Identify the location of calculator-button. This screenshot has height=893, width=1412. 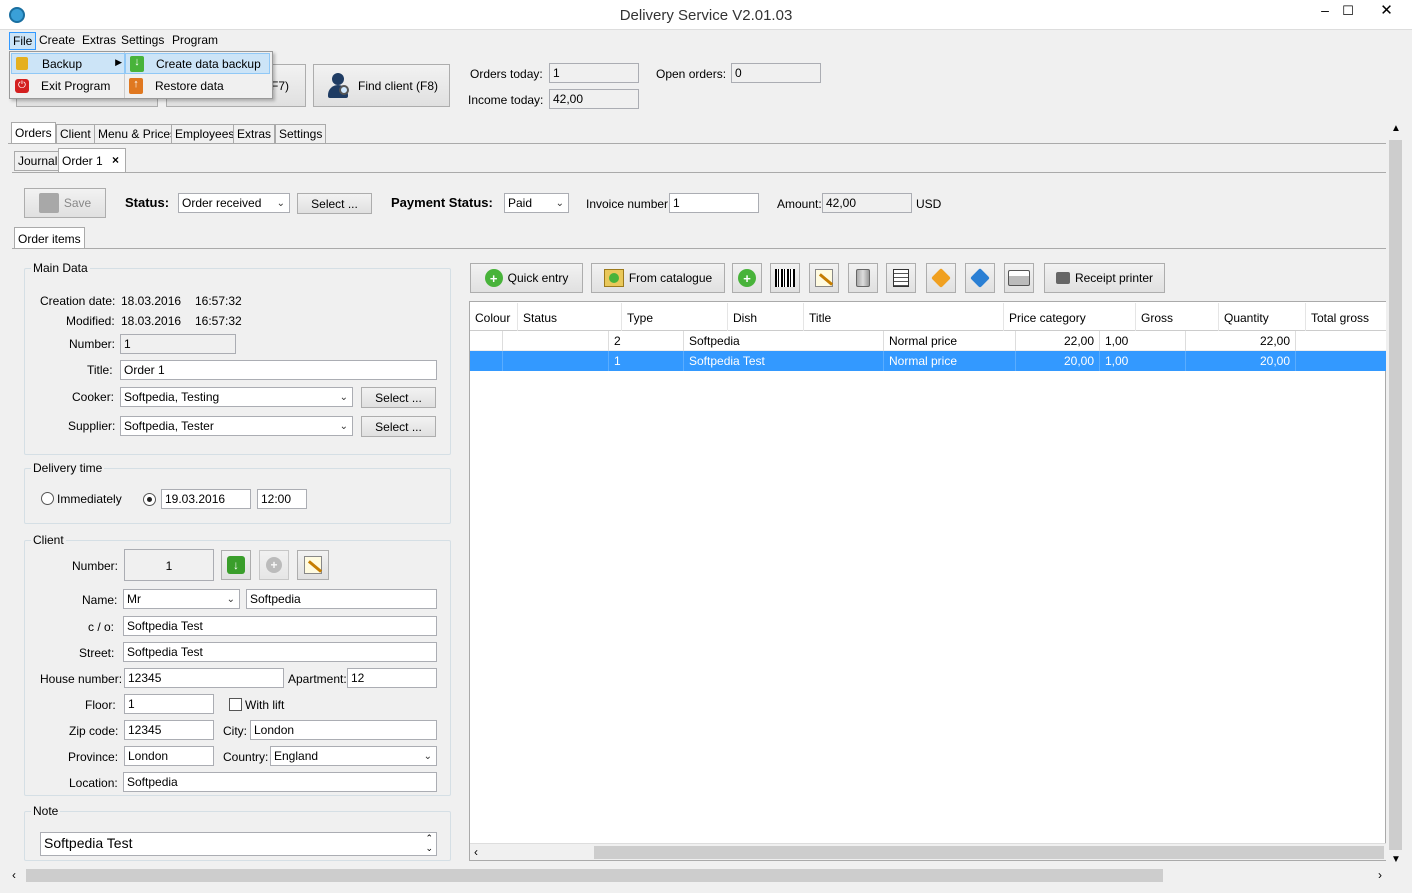
(901, 278).